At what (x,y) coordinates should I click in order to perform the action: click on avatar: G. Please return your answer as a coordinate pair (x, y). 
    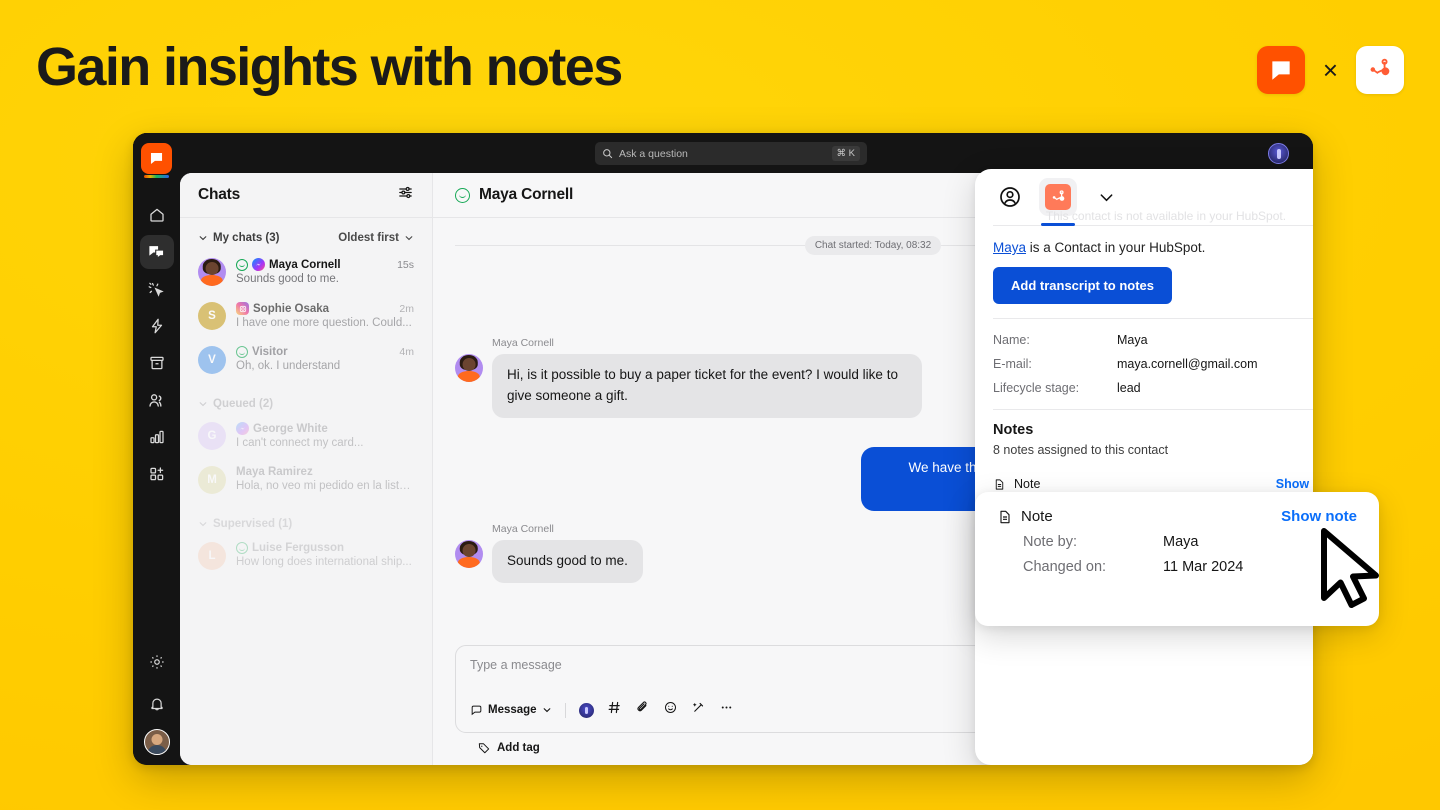
    Looking at the image, I should click on (212, 436).